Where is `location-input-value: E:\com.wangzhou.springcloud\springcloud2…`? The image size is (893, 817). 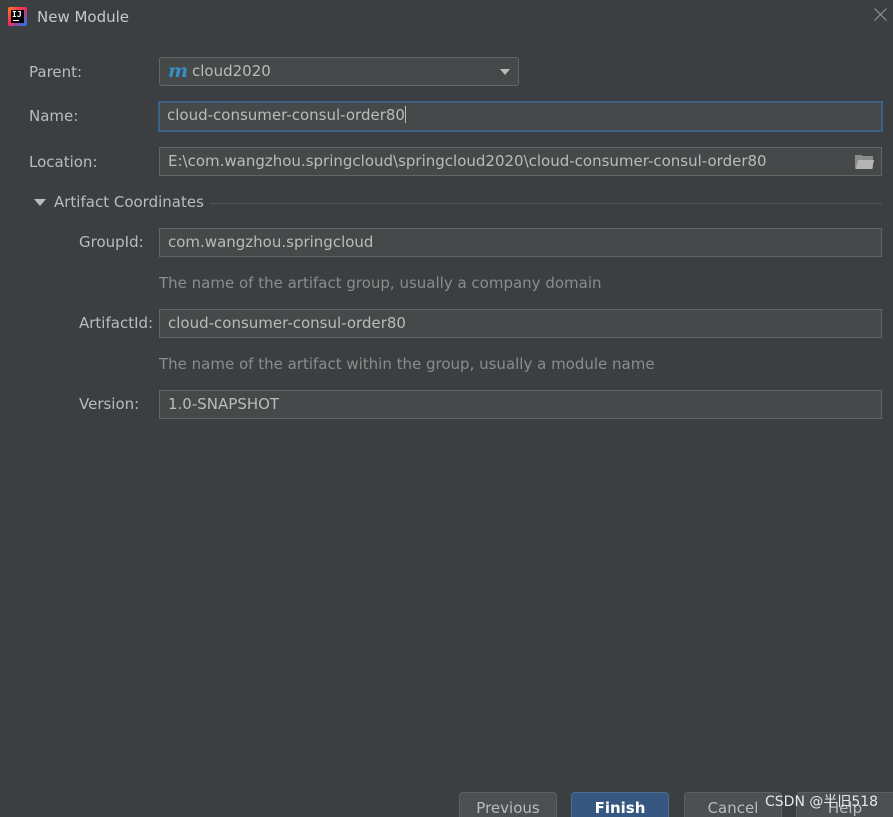
location-input-value: E:\com.wangzhou.springcloud\springcloud2… is located at coordinates (467, 161).